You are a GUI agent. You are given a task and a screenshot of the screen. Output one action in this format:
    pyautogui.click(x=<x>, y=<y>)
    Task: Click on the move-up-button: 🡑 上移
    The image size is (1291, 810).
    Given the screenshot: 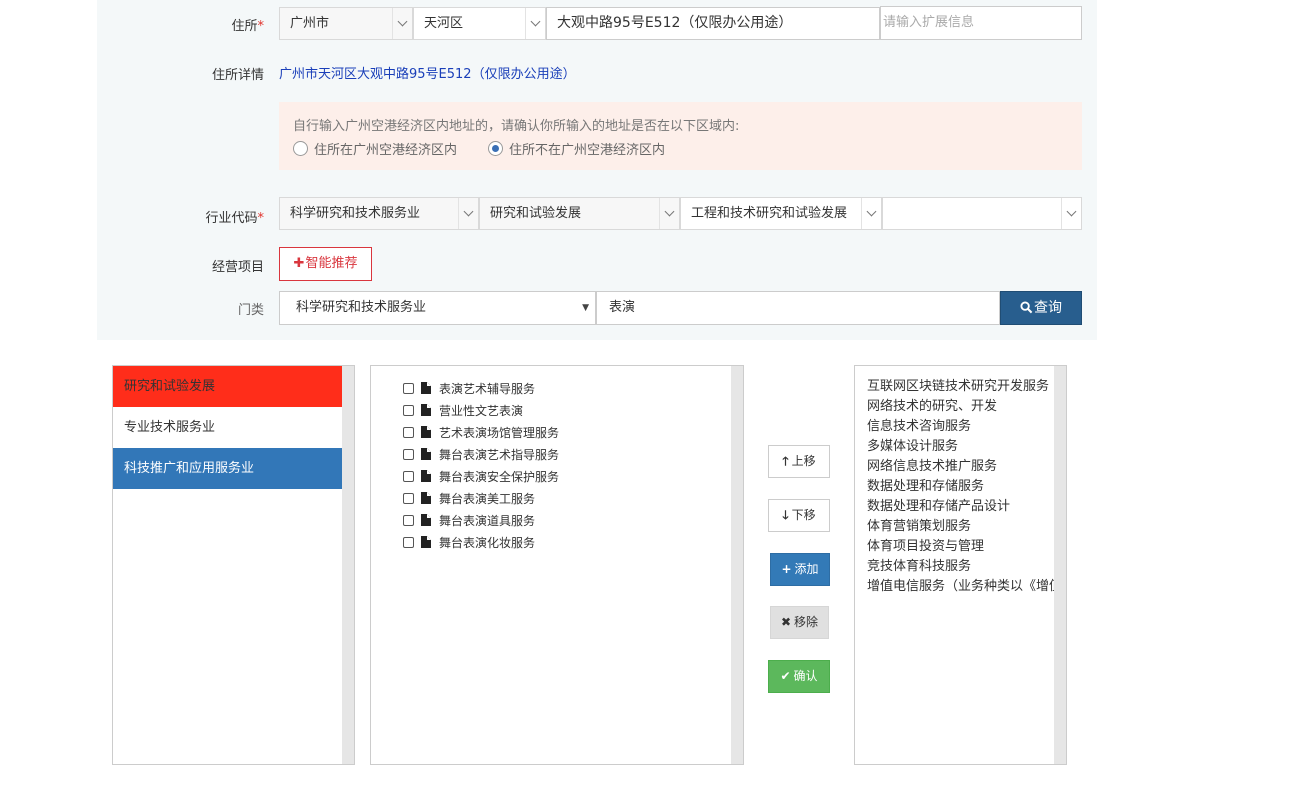 What is the action you would take?
    pyautogui.click(x=799, y=461)
    